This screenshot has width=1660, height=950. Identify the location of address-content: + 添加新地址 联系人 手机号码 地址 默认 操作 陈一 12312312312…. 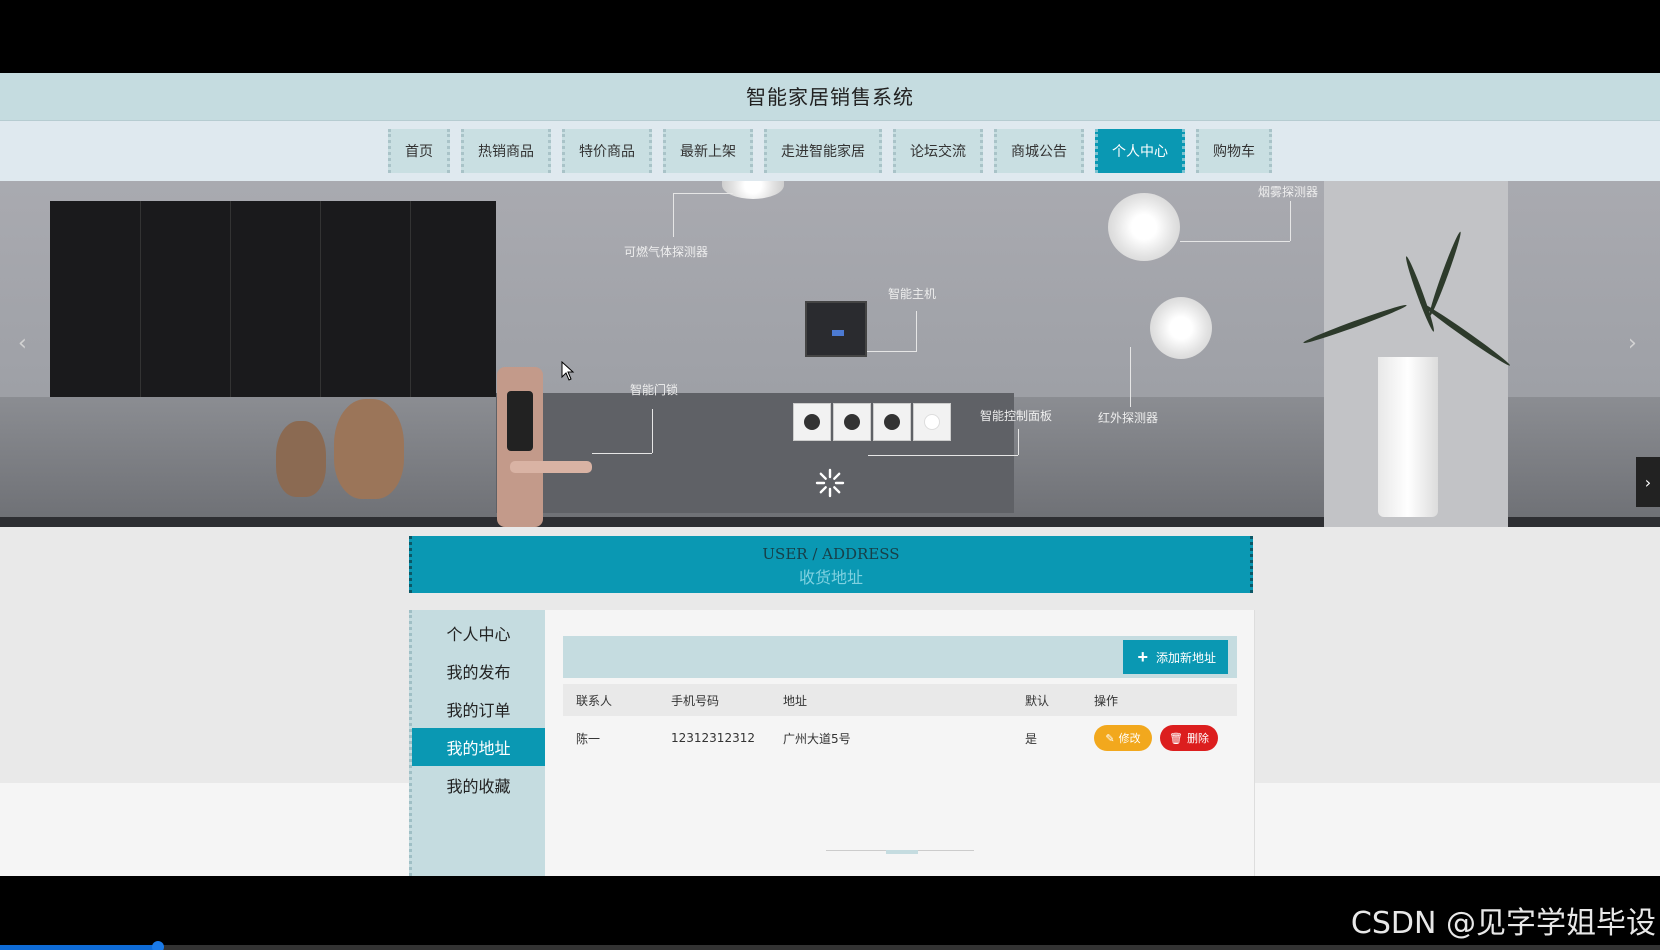
(900, 743).